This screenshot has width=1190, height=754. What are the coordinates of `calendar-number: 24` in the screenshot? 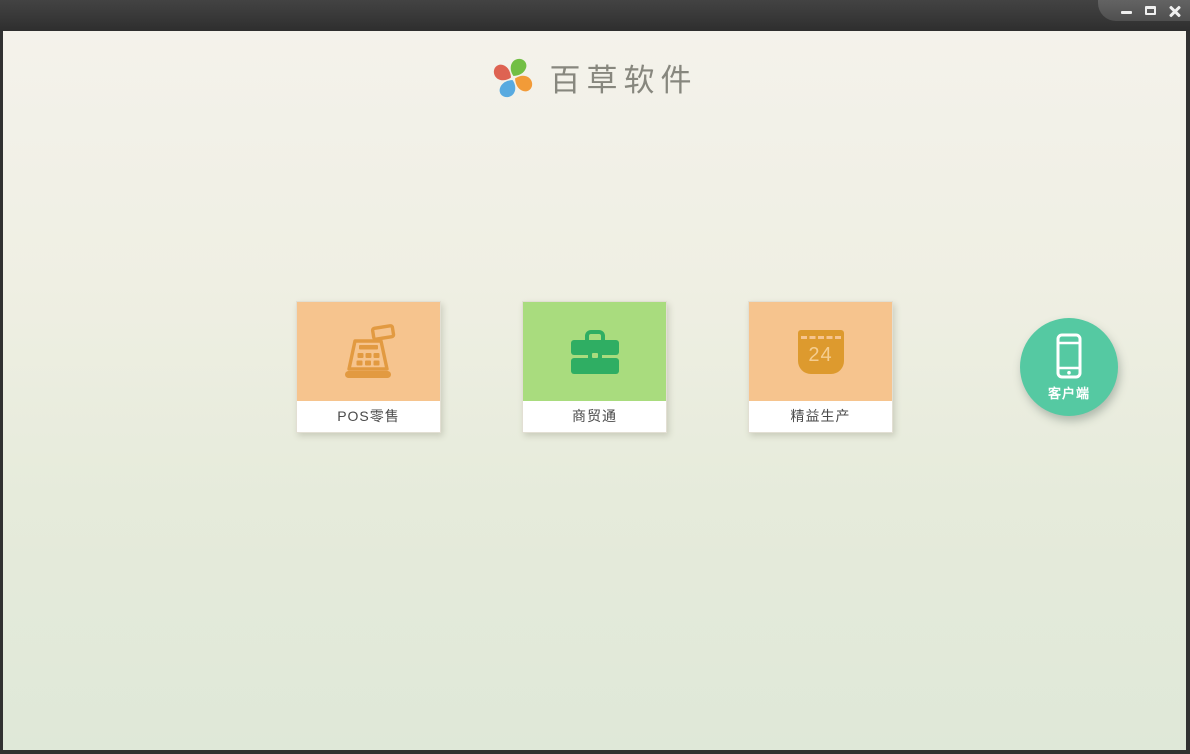 It's located at (820, 355).